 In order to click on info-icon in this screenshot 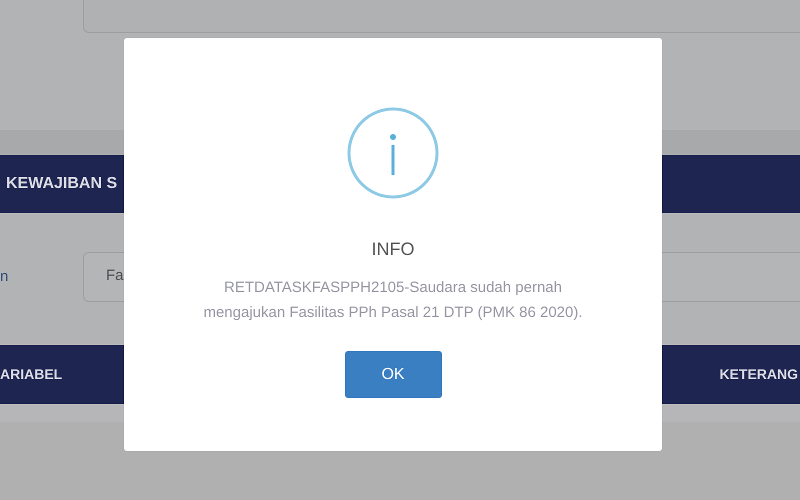, I will do `click(393, 153)`.